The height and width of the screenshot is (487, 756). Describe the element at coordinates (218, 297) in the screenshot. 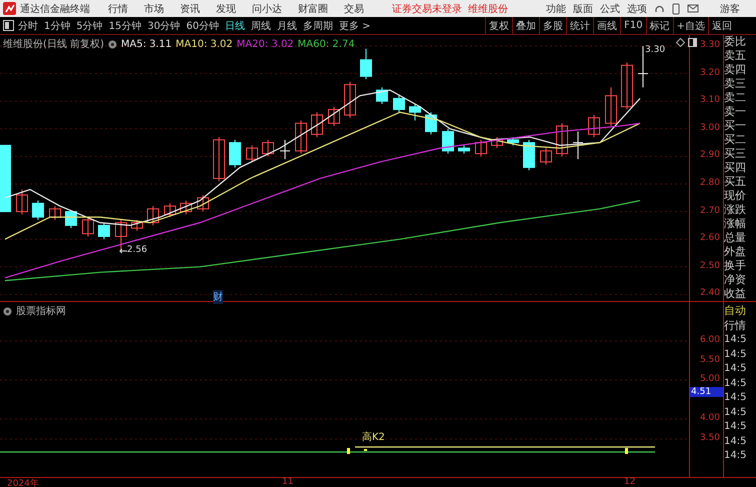

I see `event-marker: 财` at that location.